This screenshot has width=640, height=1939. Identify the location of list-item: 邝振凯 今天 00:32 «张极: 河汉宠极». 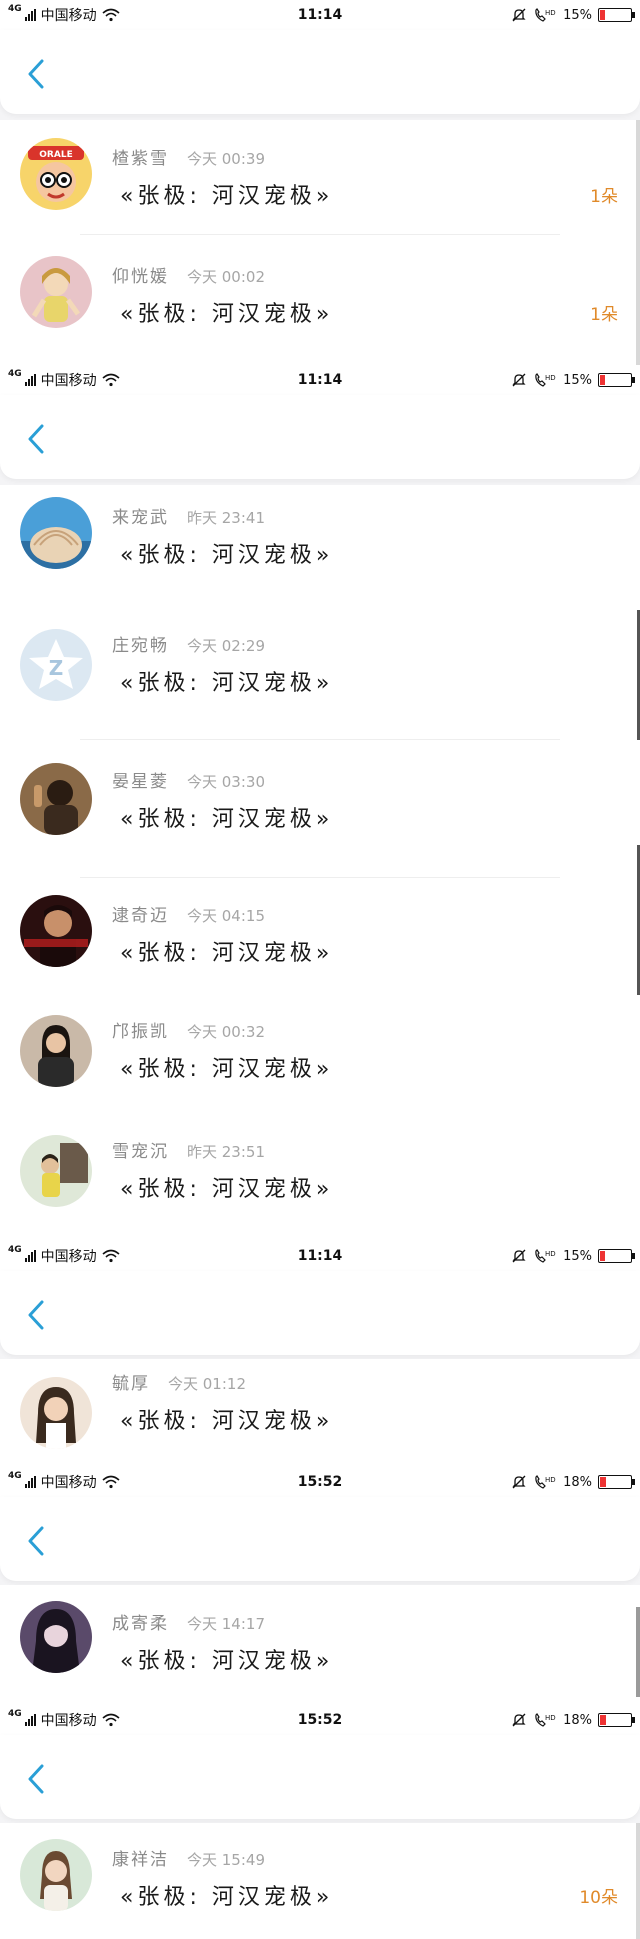
(320, 1061).